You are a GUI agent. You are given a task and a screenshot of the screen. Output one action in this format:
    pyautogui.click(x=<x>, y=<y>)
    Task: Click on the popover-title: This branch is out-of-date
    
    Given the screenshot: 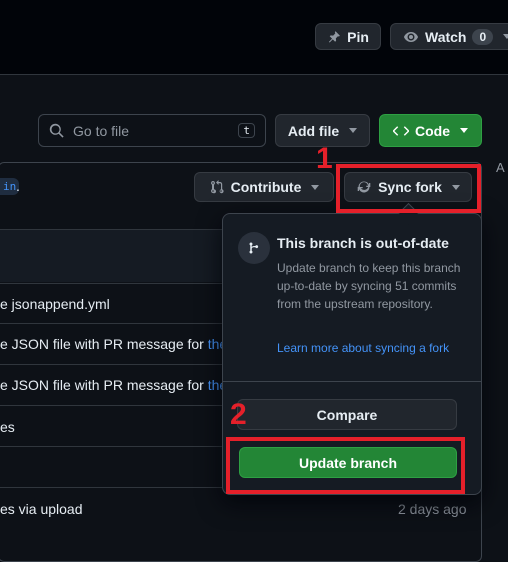 What is the action you would take?
    pyautogui.click(x=363, y=243)
    